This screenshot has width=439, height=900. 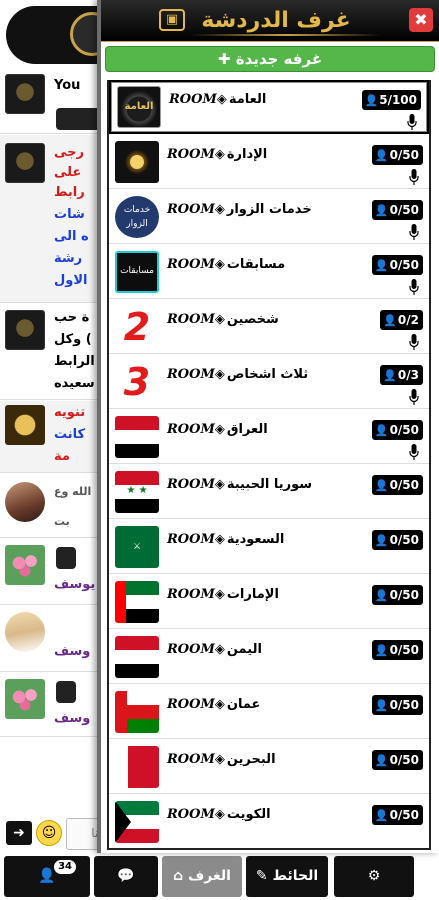 I want to click on message-text: تنويه, so click(x=70, y=412).